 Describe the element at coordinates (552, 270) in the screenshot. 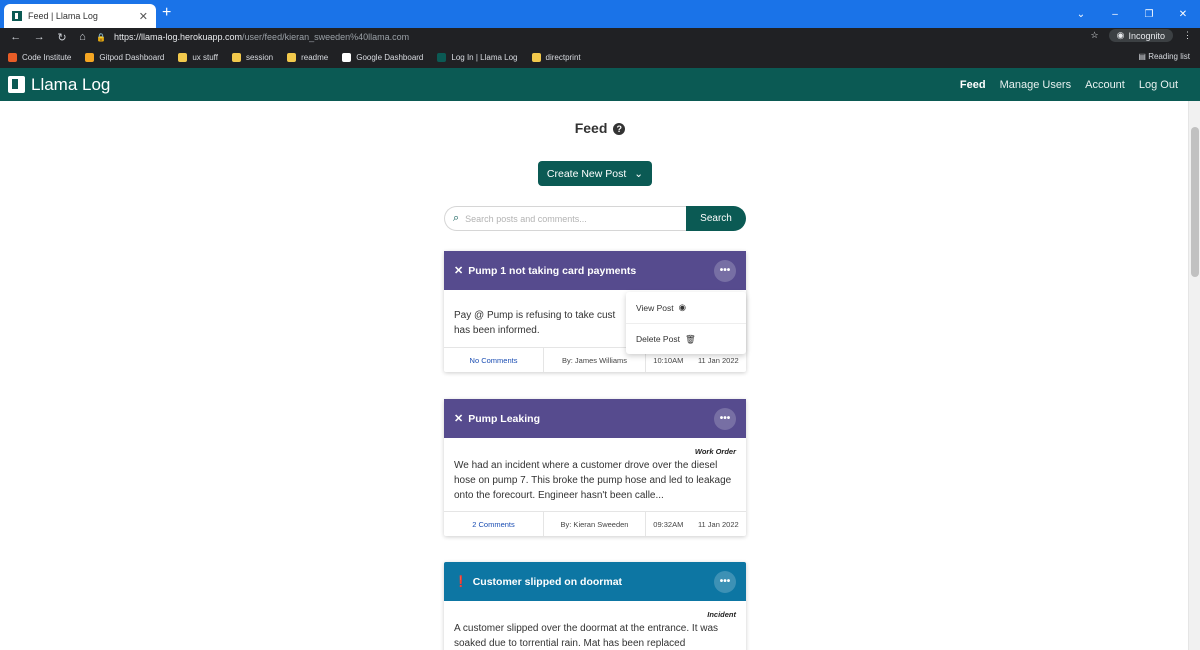

I see `post-title: Pump 1 not taking card payments` at that location.